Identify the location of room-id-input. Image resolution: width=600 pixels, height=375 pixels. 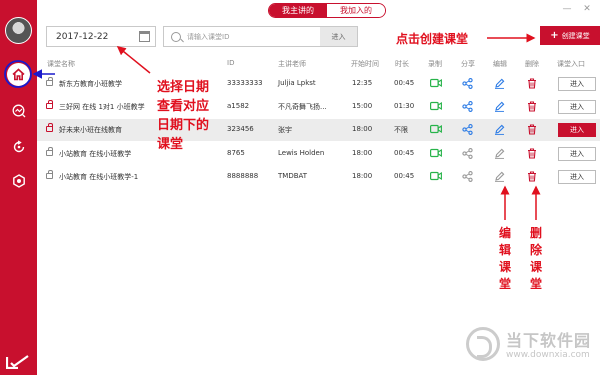
(252, 36).